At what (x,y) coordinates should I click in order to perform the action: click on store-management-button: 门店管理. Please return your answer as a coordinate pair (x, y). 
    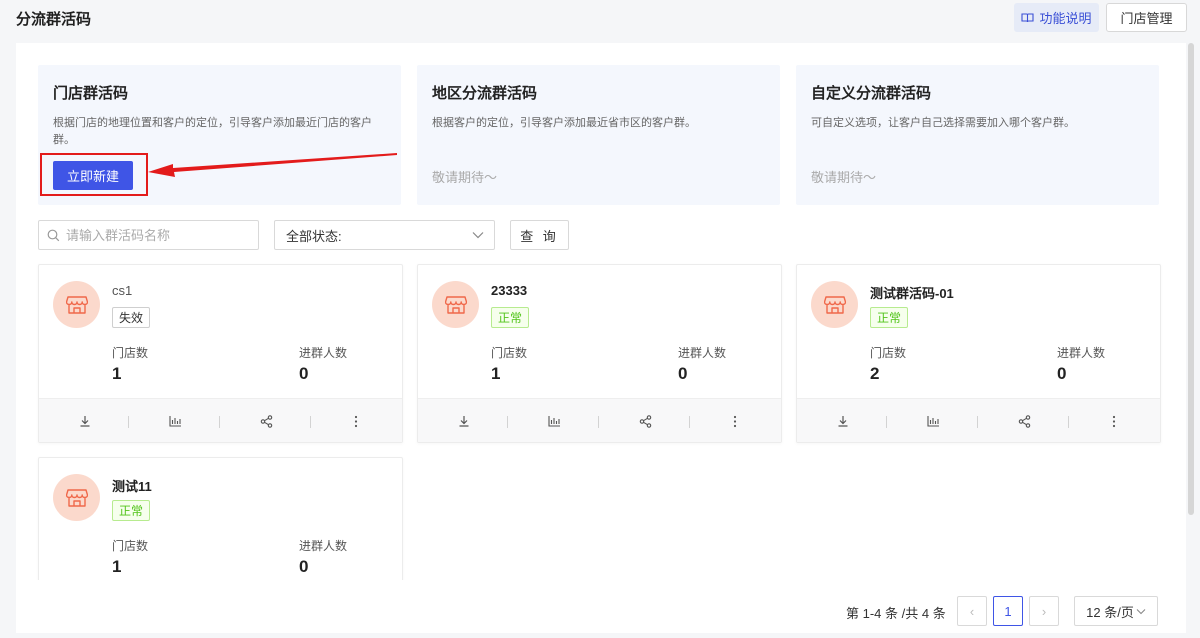
    Looking at the image, I should click on (1146, 17).